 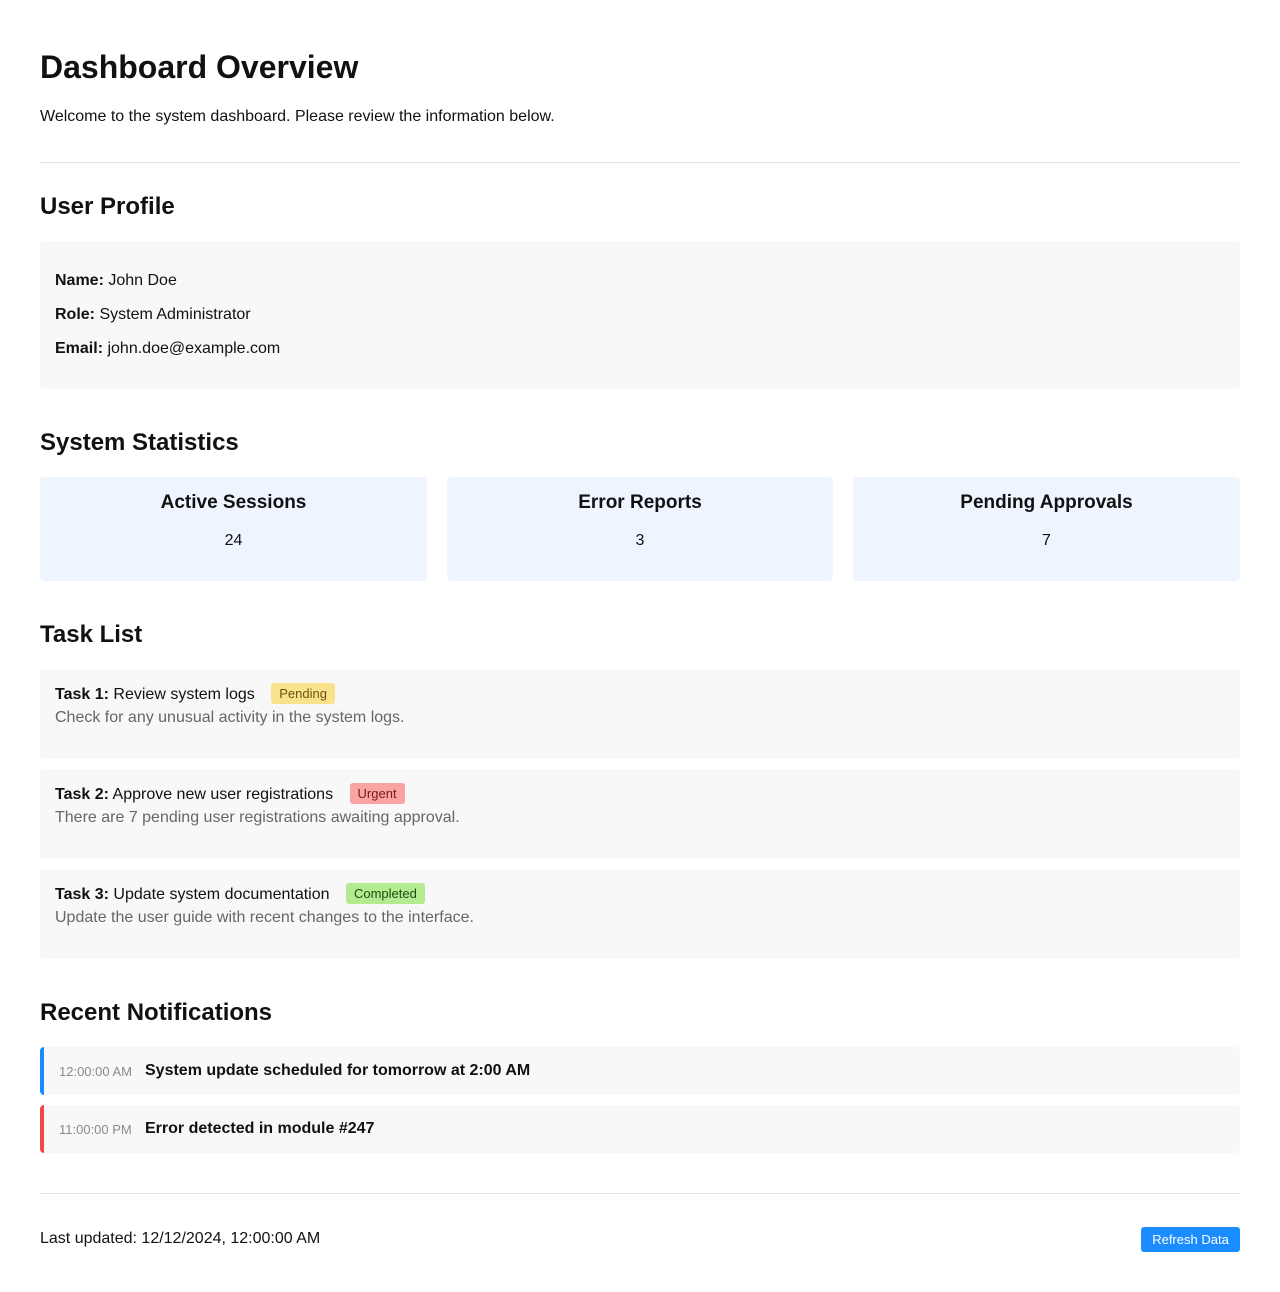 I want to click on stat-card-error-reports: Error Reports 3, so click(x=640, y=529).